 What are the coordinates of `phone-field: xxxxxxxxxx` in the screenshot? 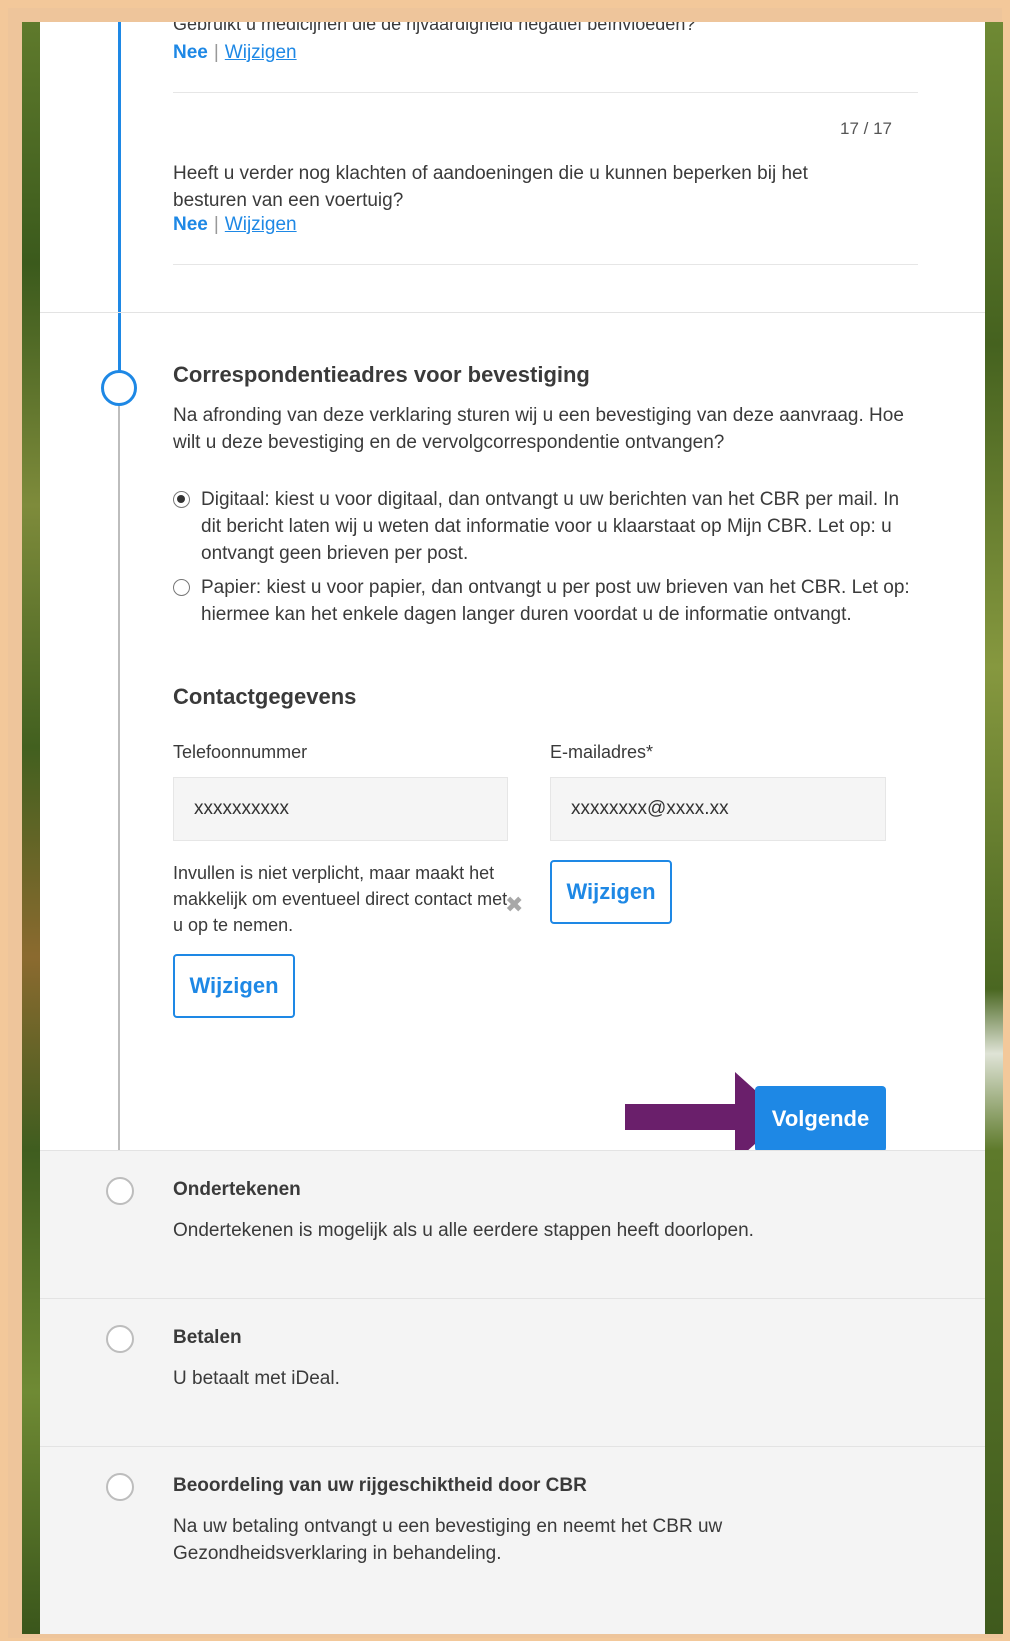 It's located at (340, 809).